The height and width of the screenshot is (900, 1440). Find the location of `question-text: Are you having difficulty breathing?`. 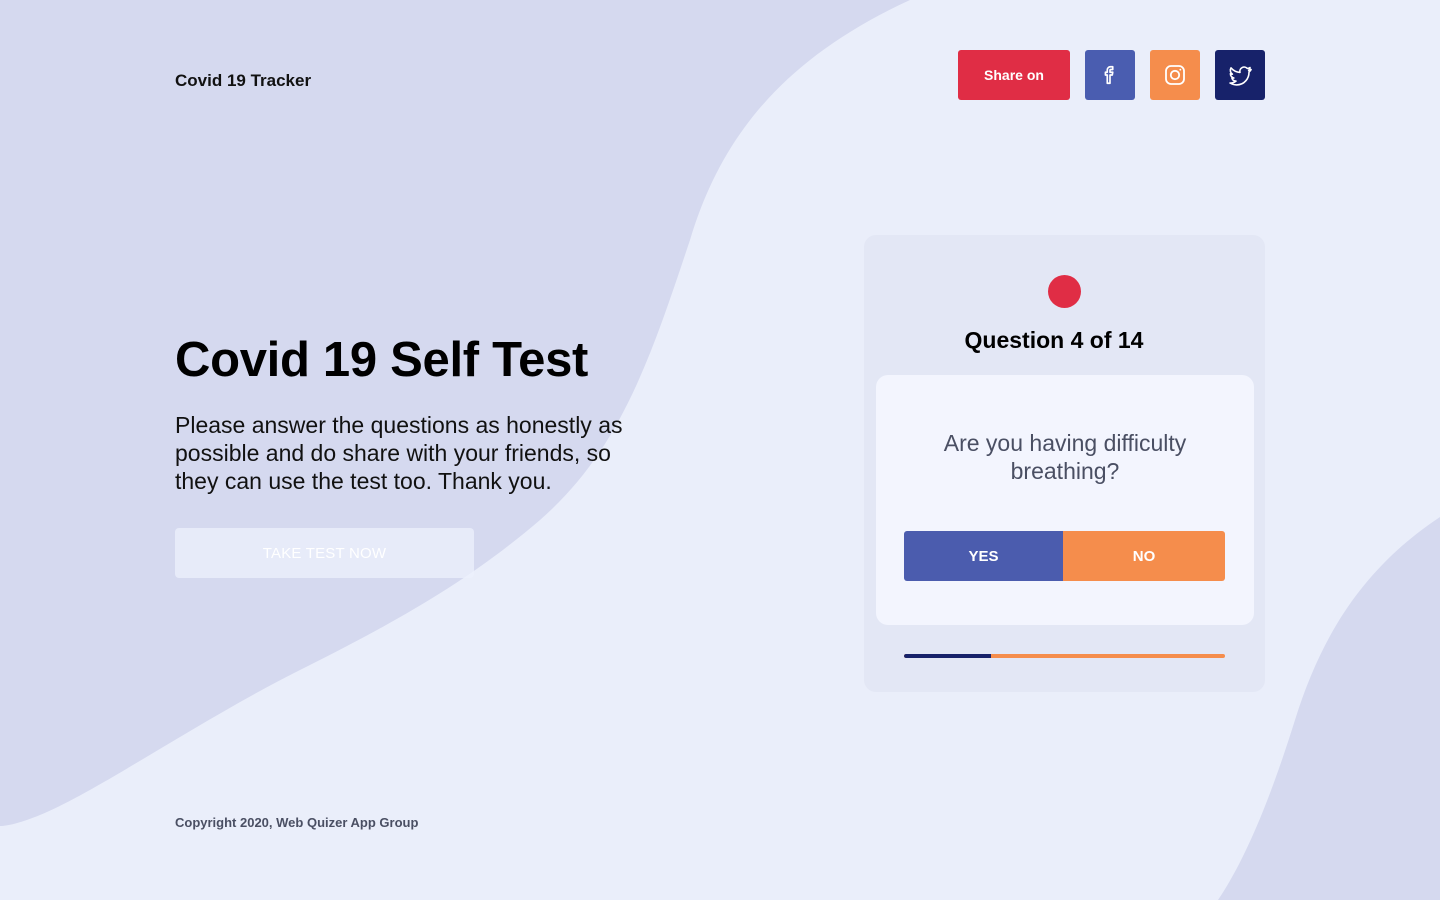

question-text: Are you having difficulty breathing? is located at coordinates (1065, 457).